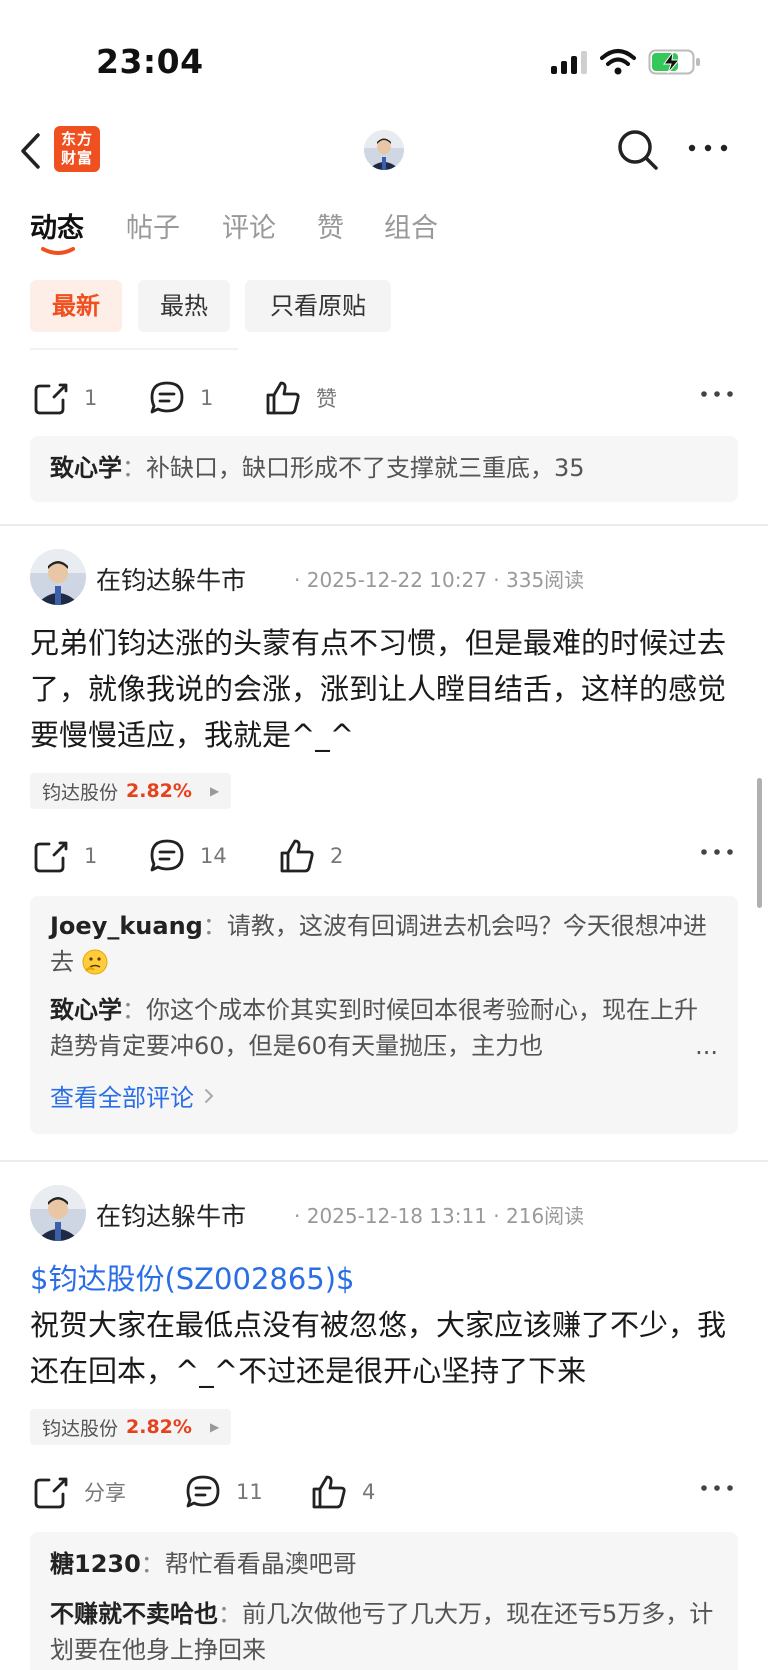 The width and height of the screenshot is (768, 1670). I want to click on like-button: 赞, so click(300, 398).